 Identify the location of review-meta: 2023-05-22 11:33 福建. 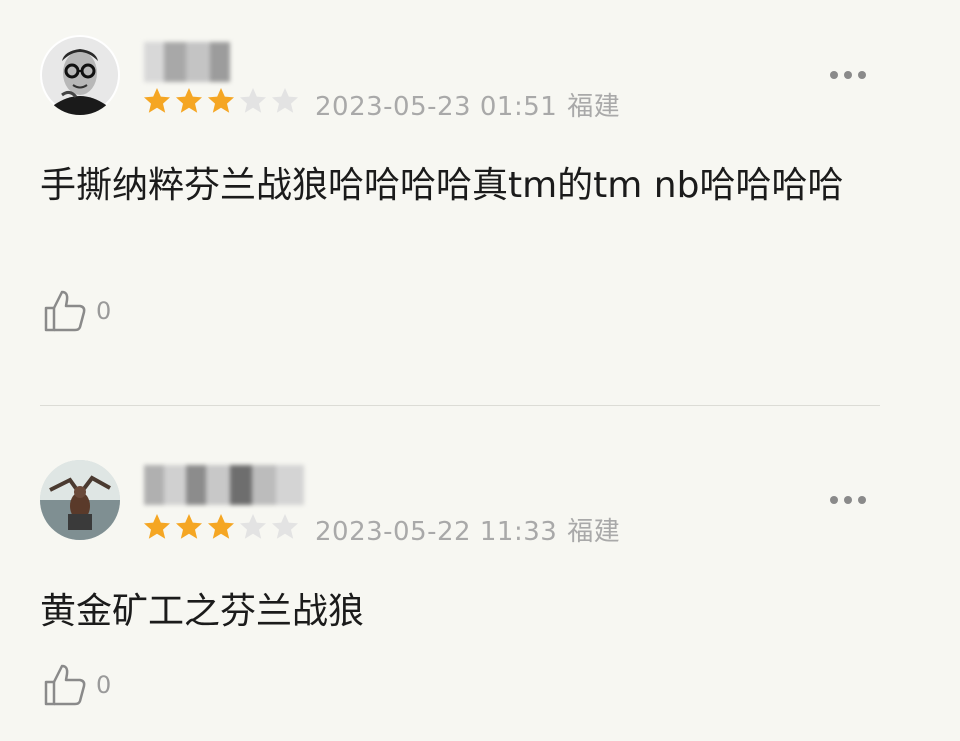
(467, 529).